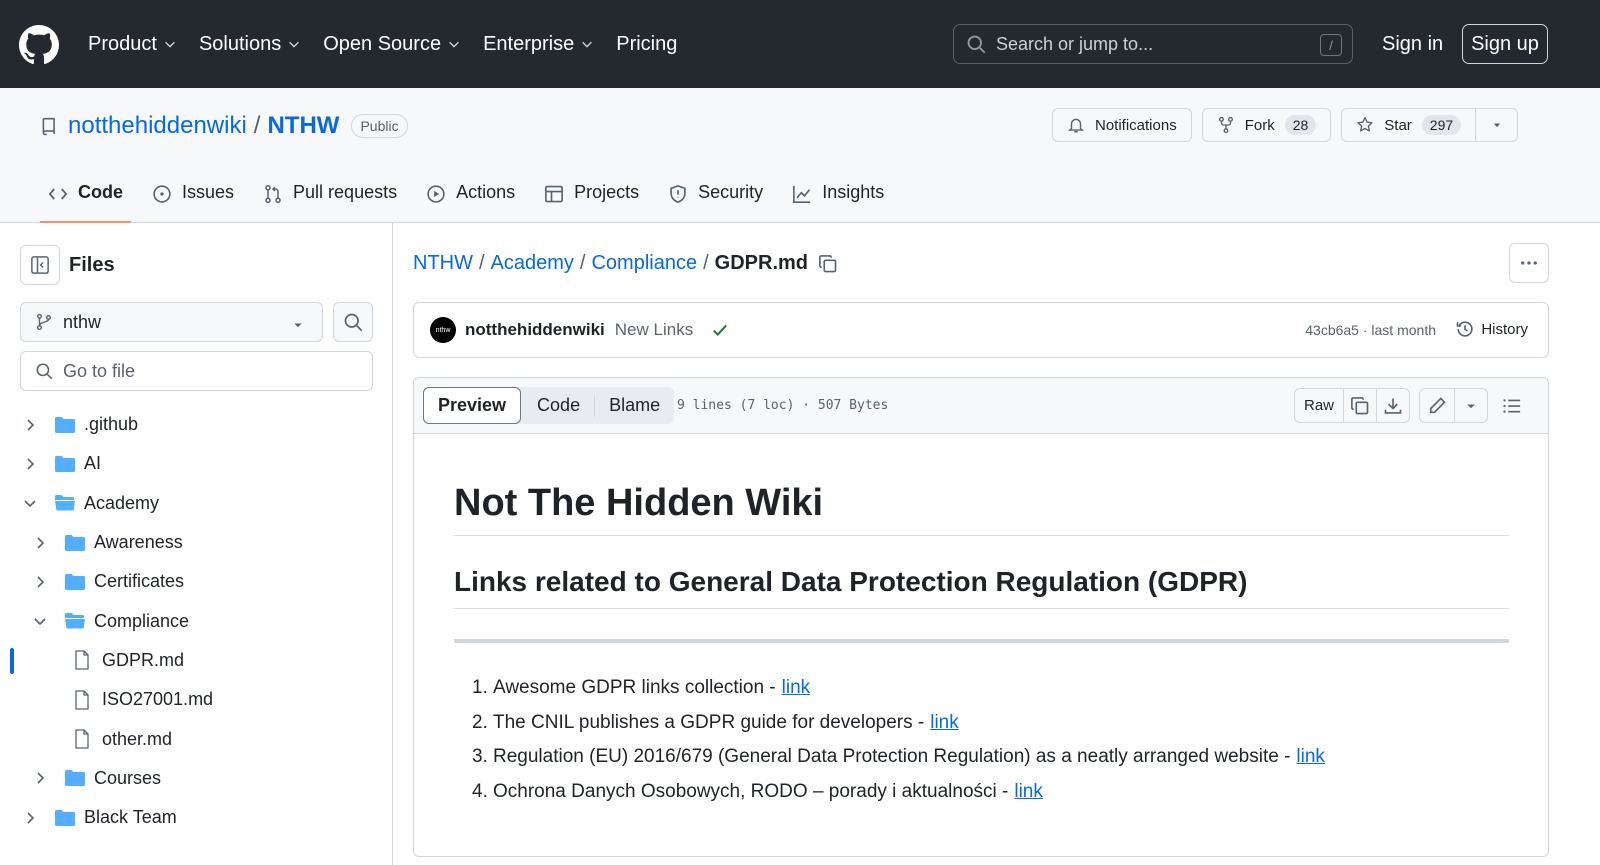  I want to click on tab-insights: Insights, so click(838, 200).